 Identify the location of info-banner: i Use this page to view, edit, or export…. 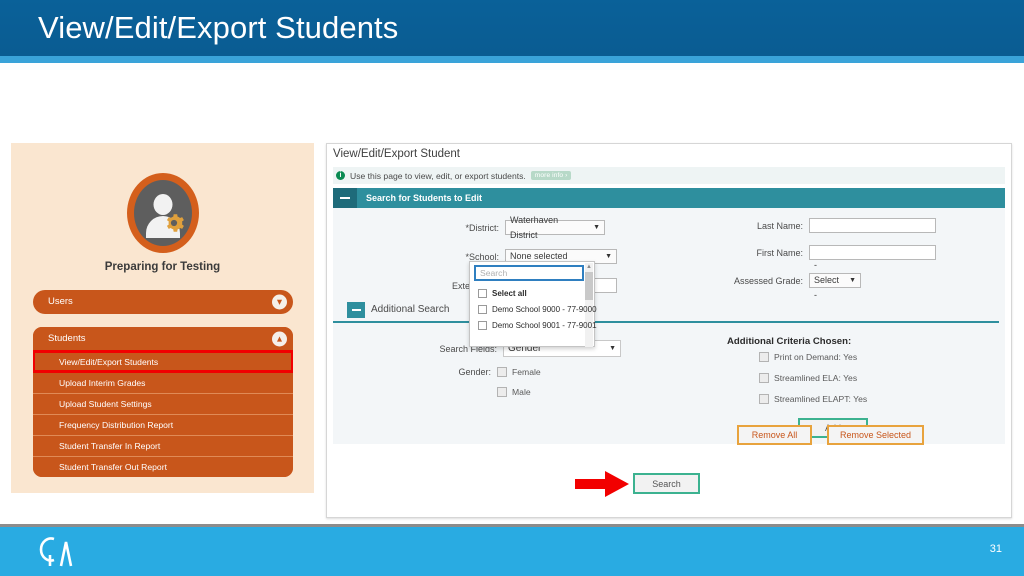
(669, 175).